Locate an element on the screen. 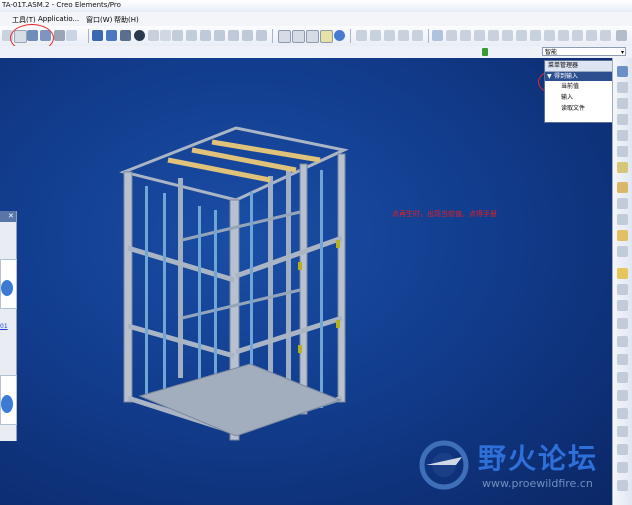 This screenshot has width=632, height=505. tool-13-icon is located at coordinates (621, 35).